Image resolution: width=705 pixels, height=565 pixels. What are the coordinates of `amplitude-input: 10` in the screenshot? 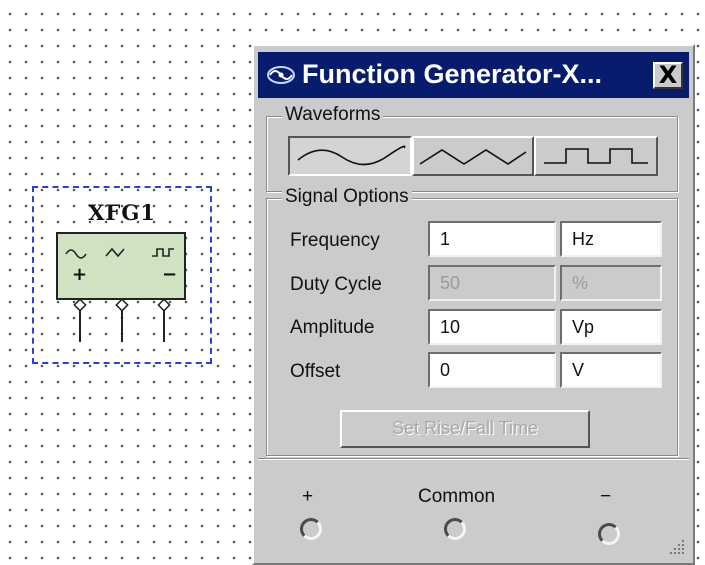 It's located at (492, 327).